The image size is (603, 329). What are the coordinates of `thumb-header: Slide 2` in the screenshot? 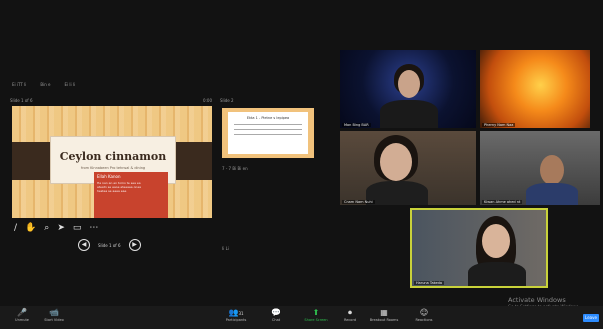 It's located at (227, 100).